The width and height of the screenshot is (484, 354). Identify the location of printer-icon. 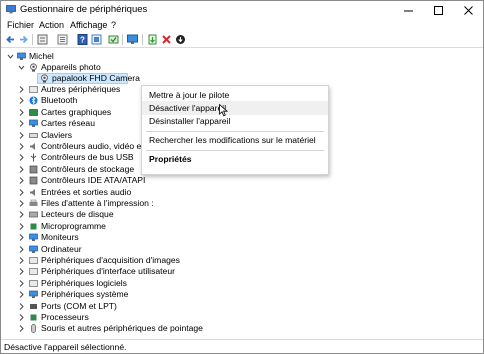
(33, 202).